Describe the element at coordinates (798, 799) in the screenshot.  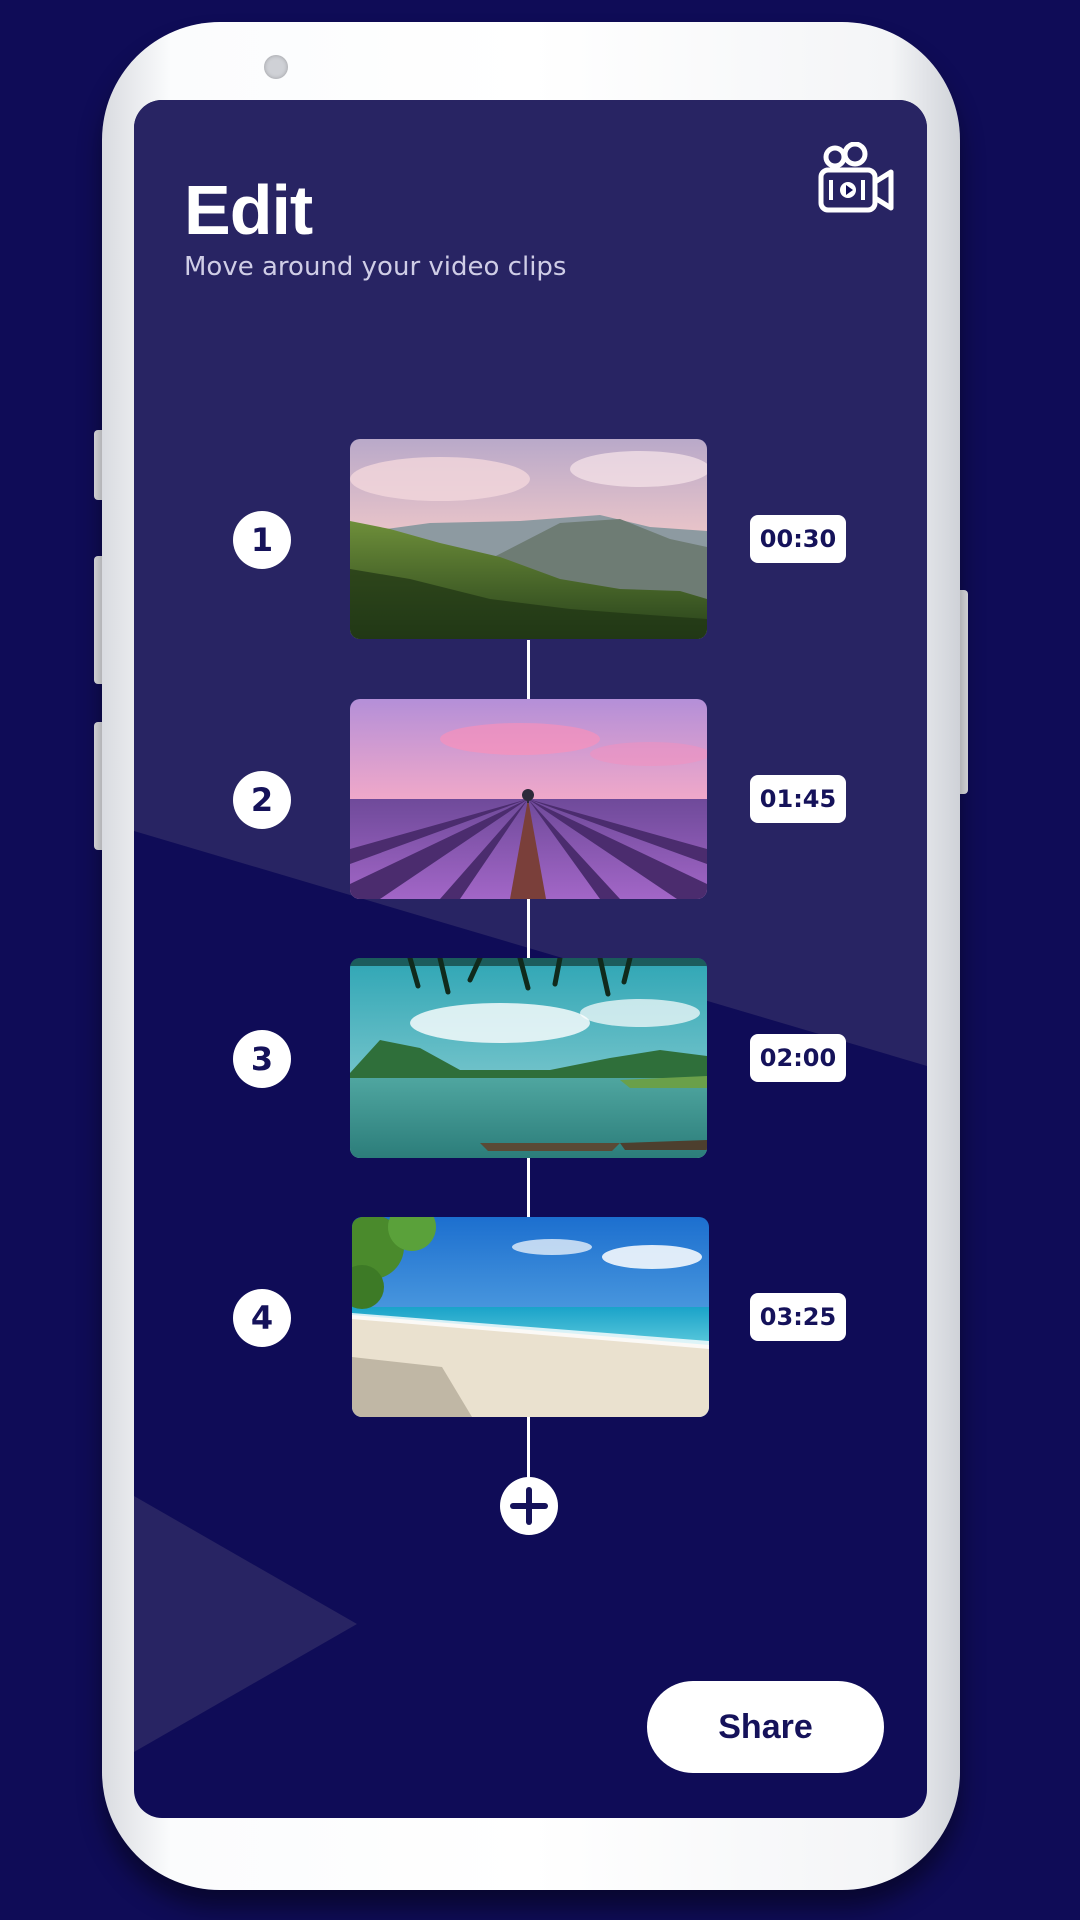
I see `clip-duration-badge: 01:45` at that location.